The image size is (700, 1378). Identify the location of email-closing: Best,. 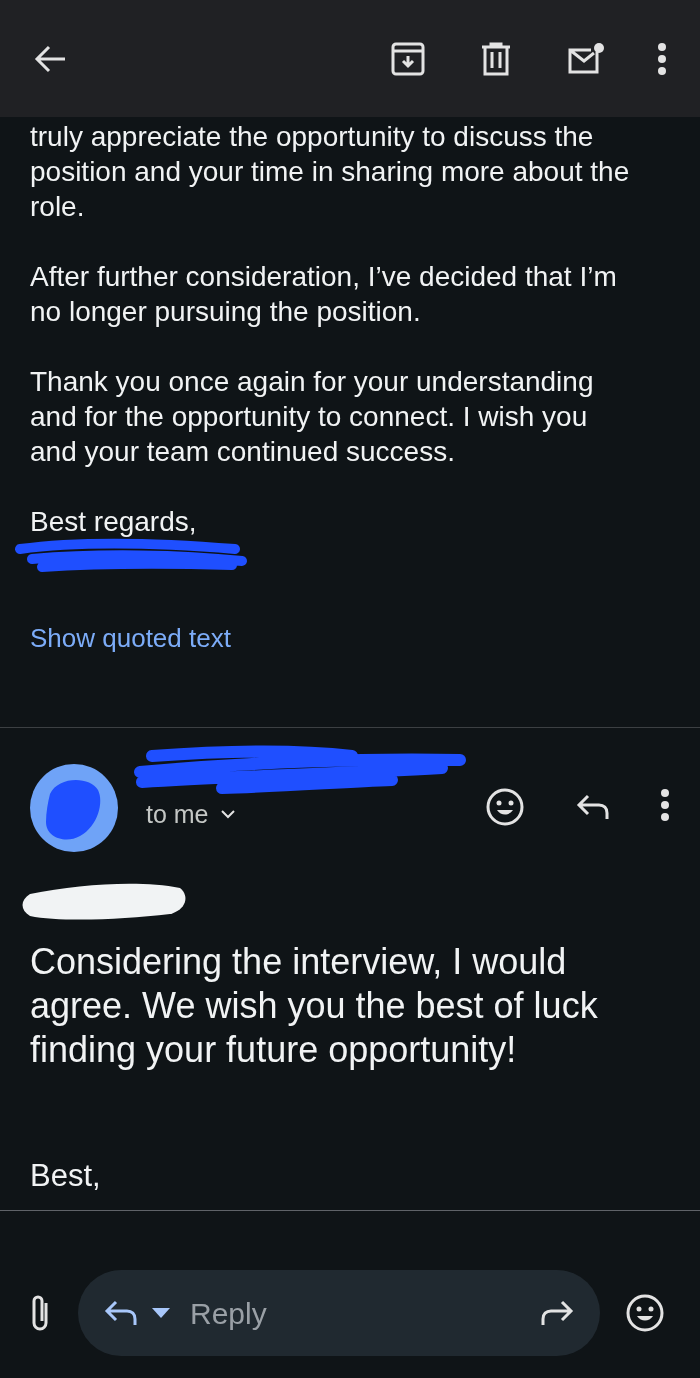
(65, 1176).